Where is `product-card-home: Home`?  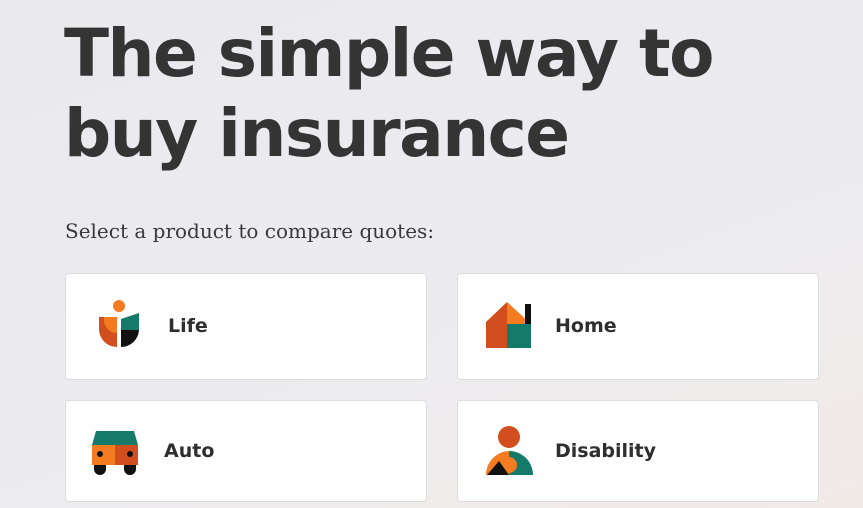 product-card-home: Home is located at coordinates (638, 326).